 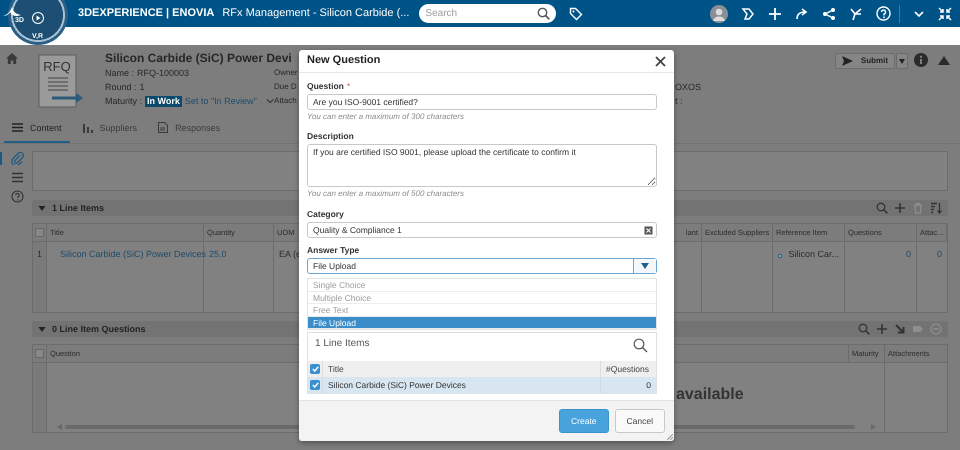 I want to click on section-title: 0 Line Item Questions, so click(x=99, y=329).